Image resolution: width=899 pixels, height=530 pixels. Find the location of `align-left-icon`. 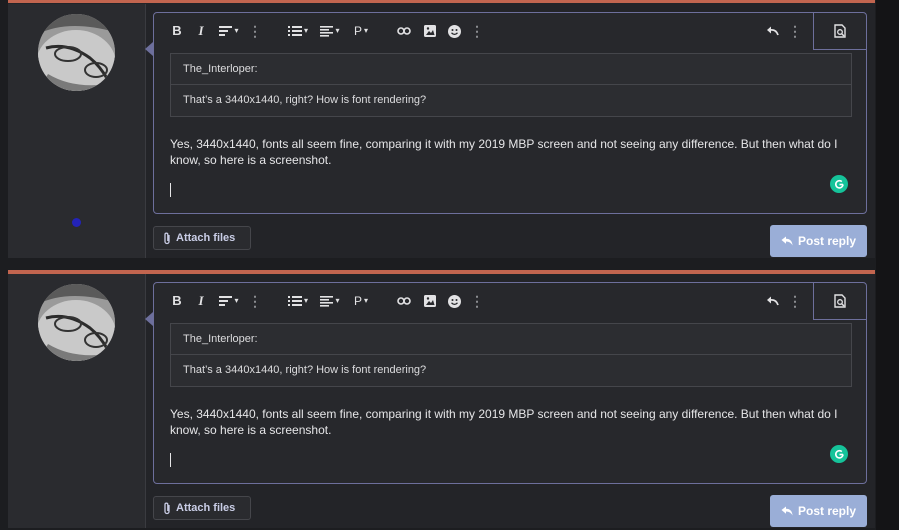

align-left-icon is located at coordinates (327, 301).